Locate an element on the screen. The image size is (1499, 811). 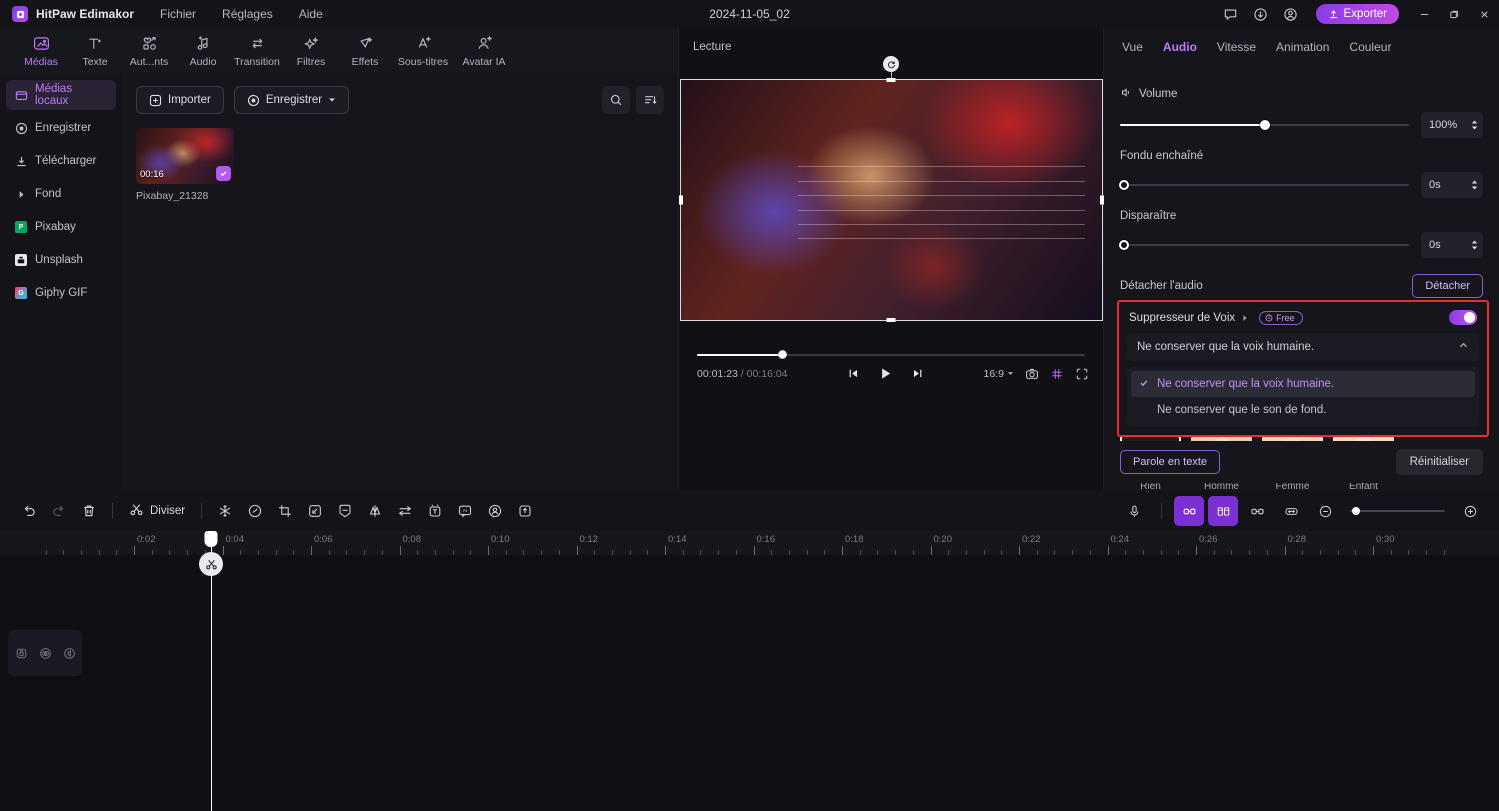
export-clip-icon is located at coordinates (525, 511).